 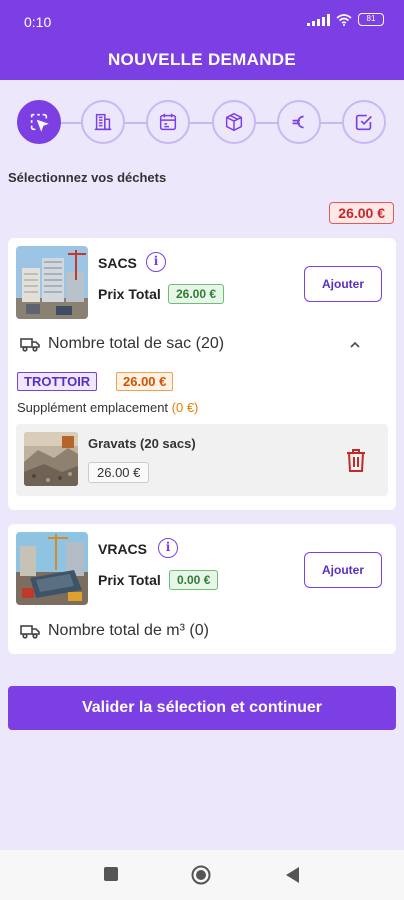 I want to click on supplement-label: Supplément emplacement, so click(x=93, y=407).